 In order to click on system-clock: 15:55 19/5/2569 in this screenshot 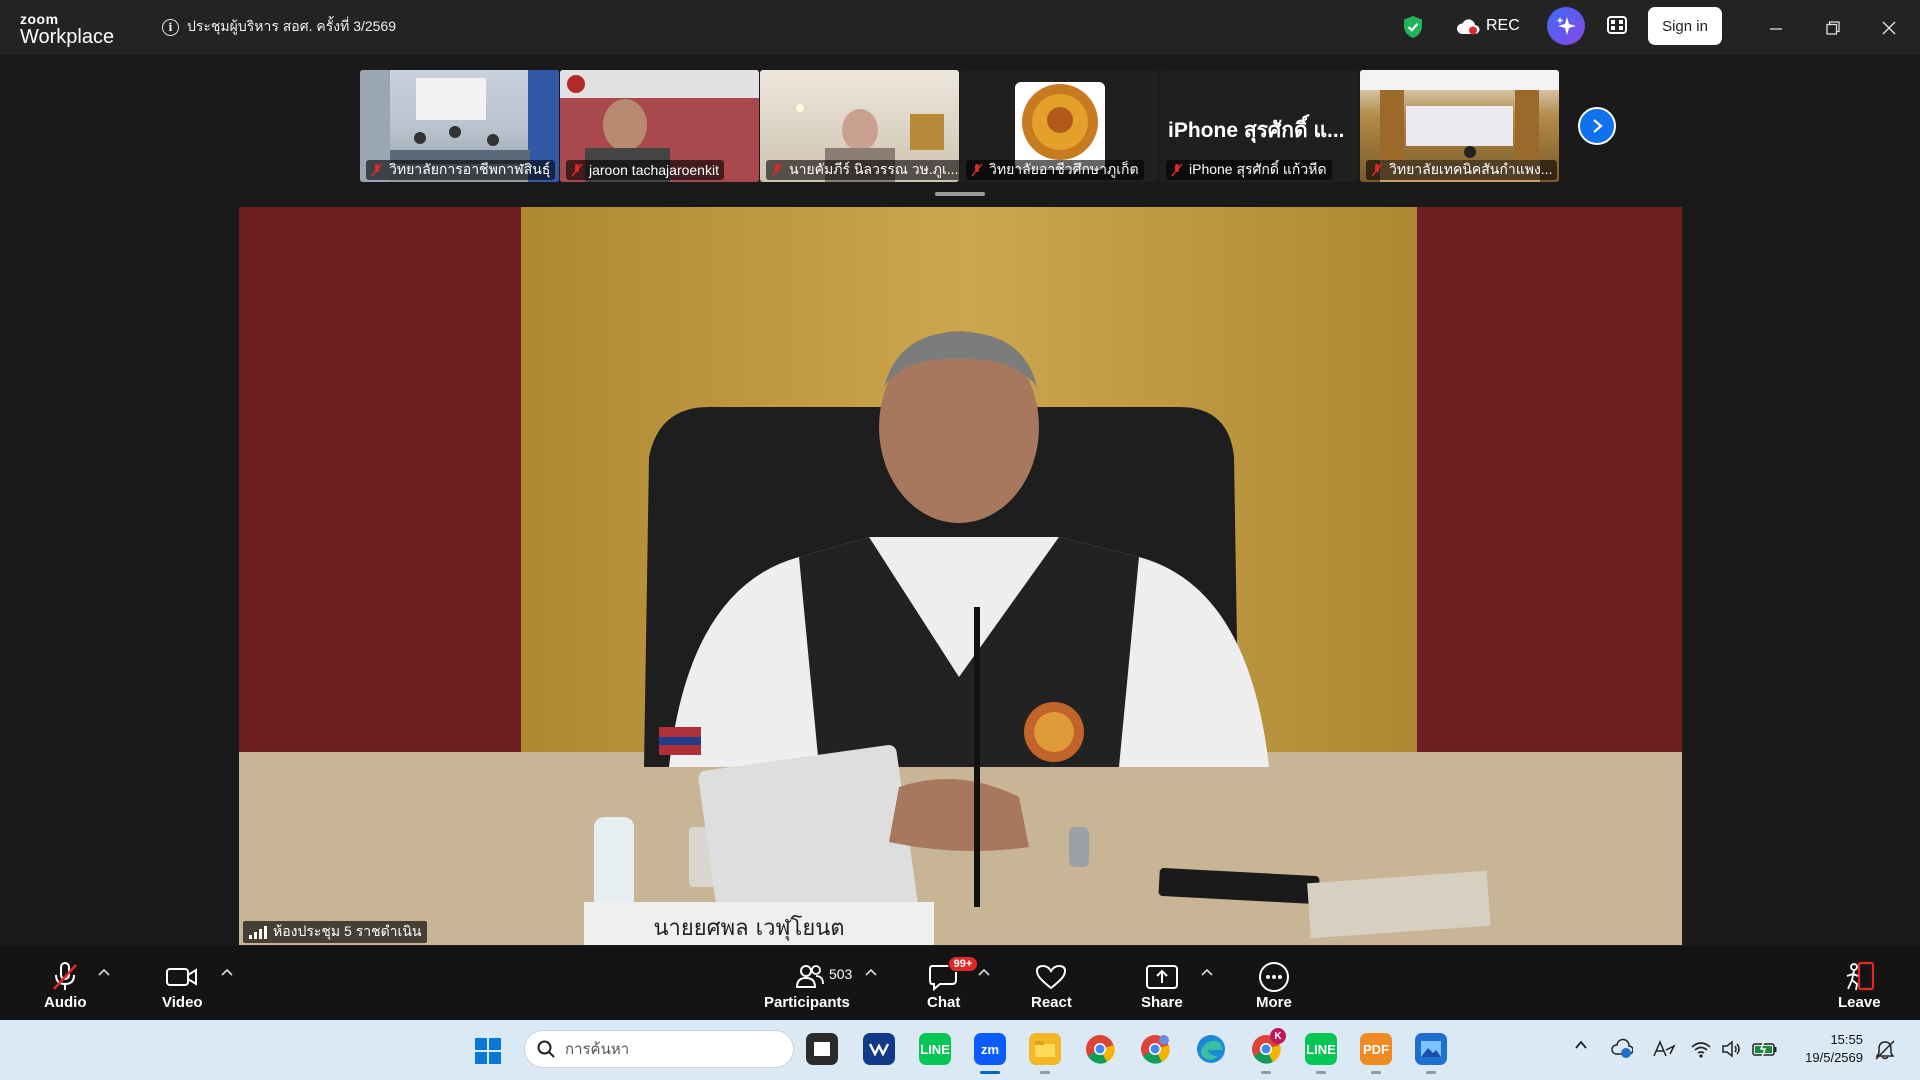, I will do `click(1829, 1049)`.